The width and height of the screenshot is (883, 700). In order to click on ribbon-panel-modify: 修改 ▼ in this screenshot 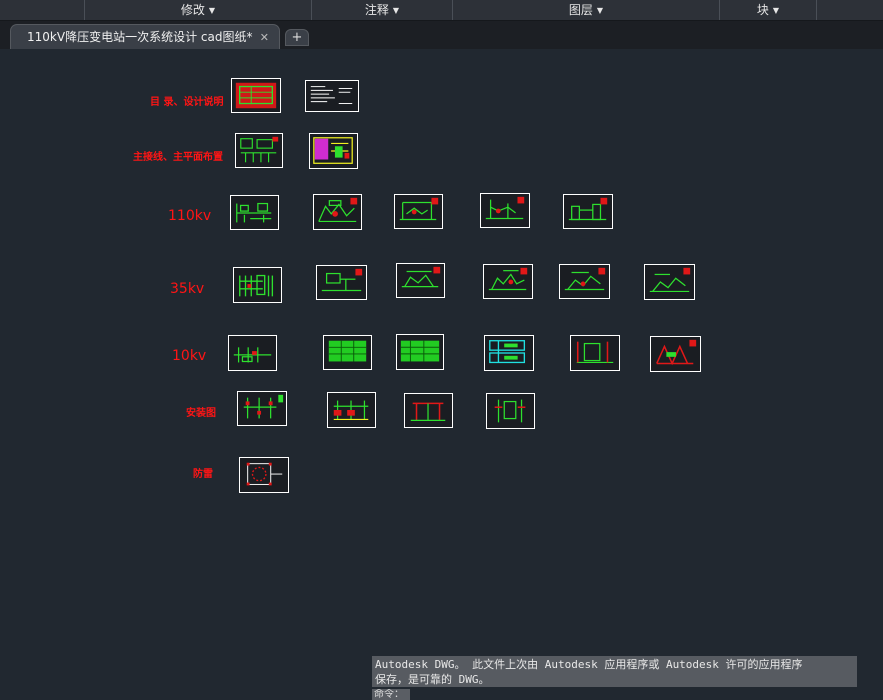, I will do `click(197, 10)`.